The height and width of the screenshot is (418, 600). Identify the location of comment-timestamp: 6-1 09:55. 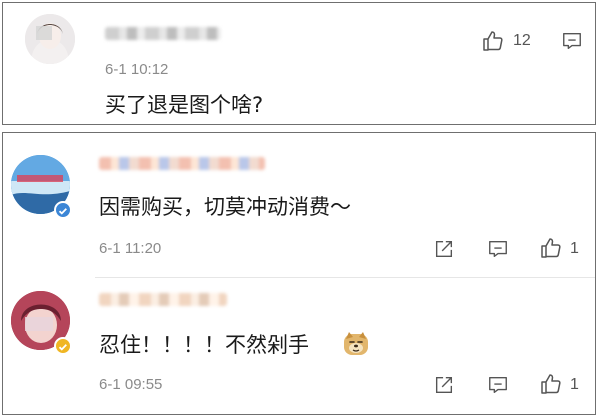
(131, 384).